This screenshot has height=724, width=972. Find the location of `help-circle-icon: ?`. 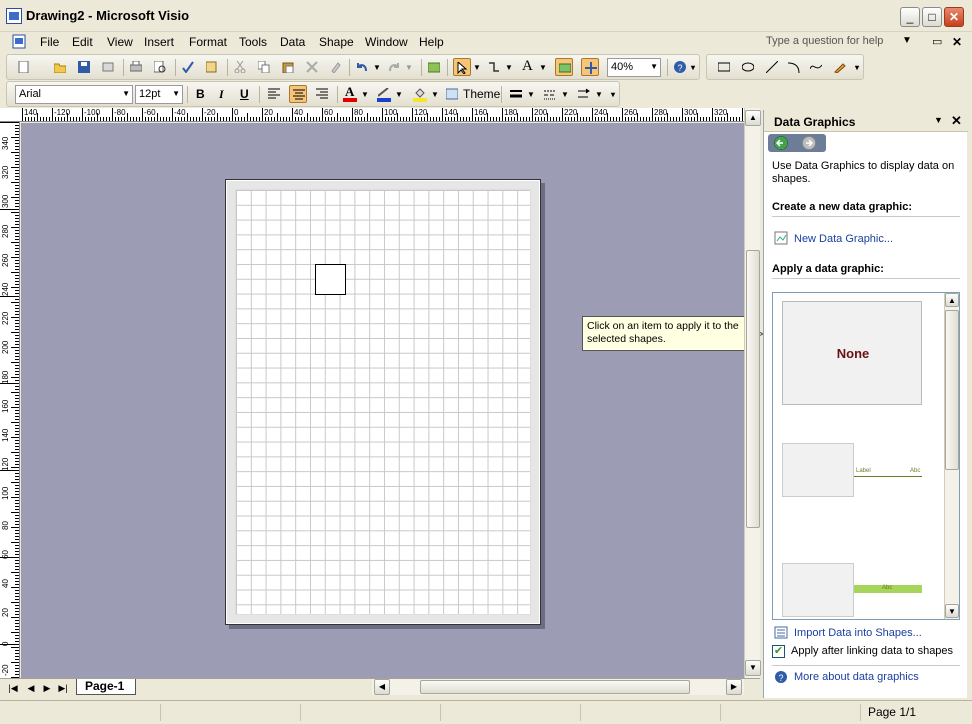

help-circle-icon: ? is located at coordinates (782, 677).